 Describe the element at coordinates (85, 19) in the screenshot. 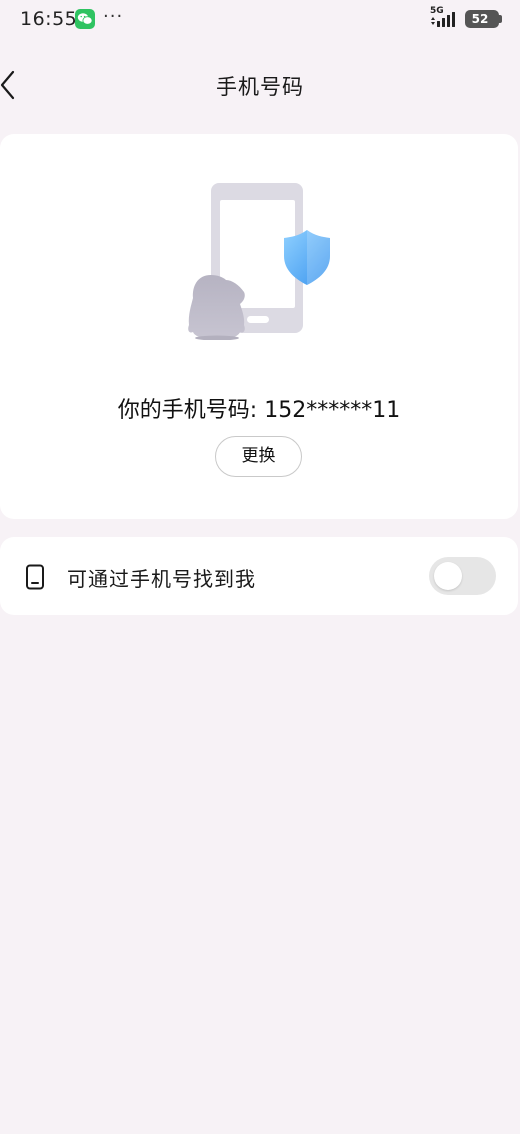

I see `wechat-icon` at that location.